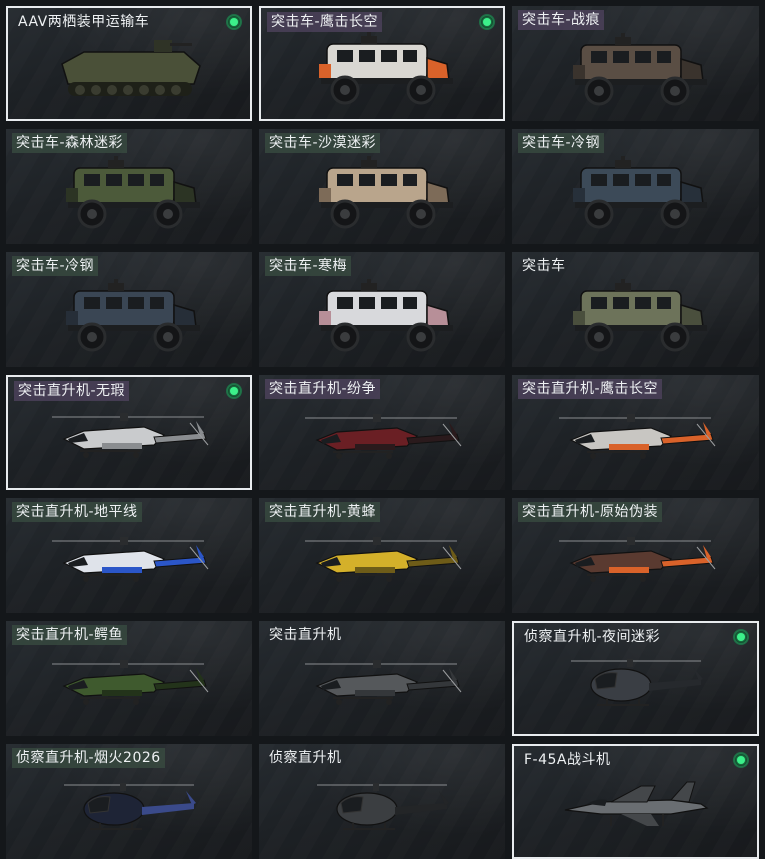  Describe the element at coordinates (70, 635) in the screenshot. I see `vehicle-skin-name: 突击直升机-鳄鱼` at that location.